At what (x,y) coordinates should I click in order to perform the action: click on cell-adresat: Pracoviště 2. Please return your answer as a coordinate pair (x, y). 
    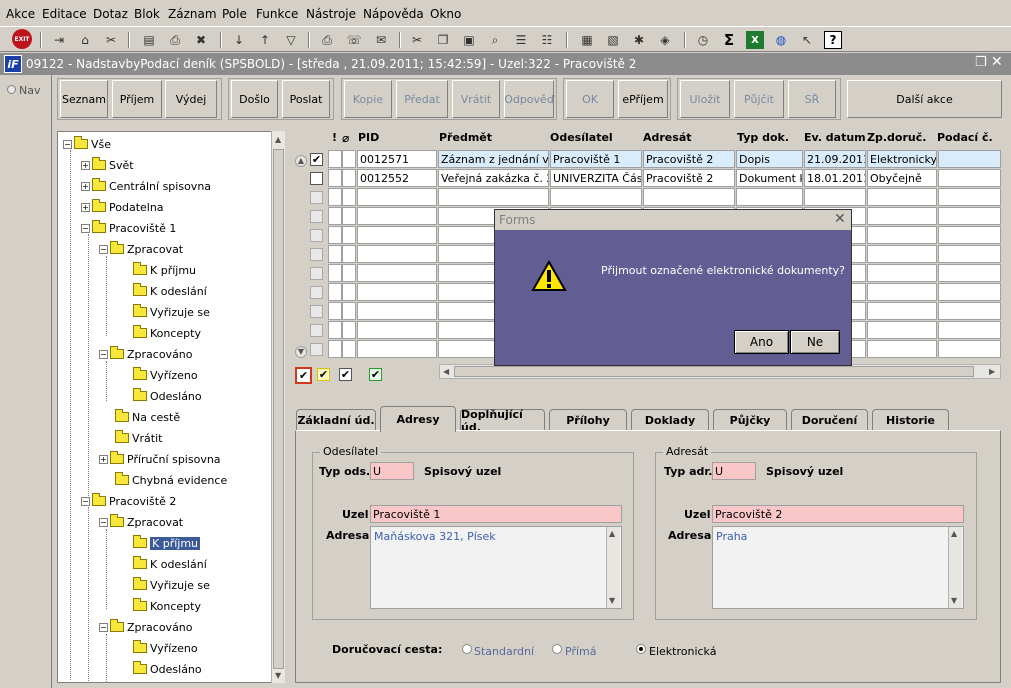
    Looking at the image, I should click on (689, 159).